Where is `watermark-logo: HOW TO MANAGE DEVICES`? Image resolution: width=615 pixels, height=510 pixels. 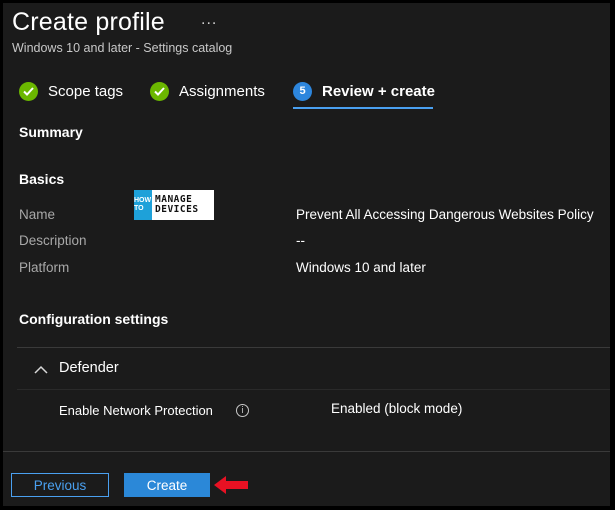 watermark-logo: HOW TO MANAGE DEVICES is located at coordinates (174, 205).